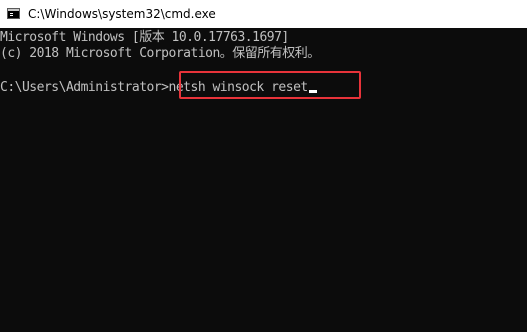 The image size is (527, 332). I want to click on prompt-text: C:\Users\Administrator>, so click(84, 87).